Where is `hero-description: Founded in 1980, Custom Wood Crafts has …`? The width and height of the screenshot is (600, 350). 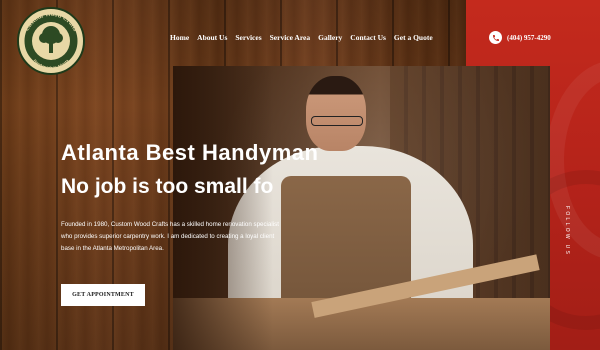 hero-description: Founded in 1980, Custom Wood Crafts has … is located at coordinates (170, 236).